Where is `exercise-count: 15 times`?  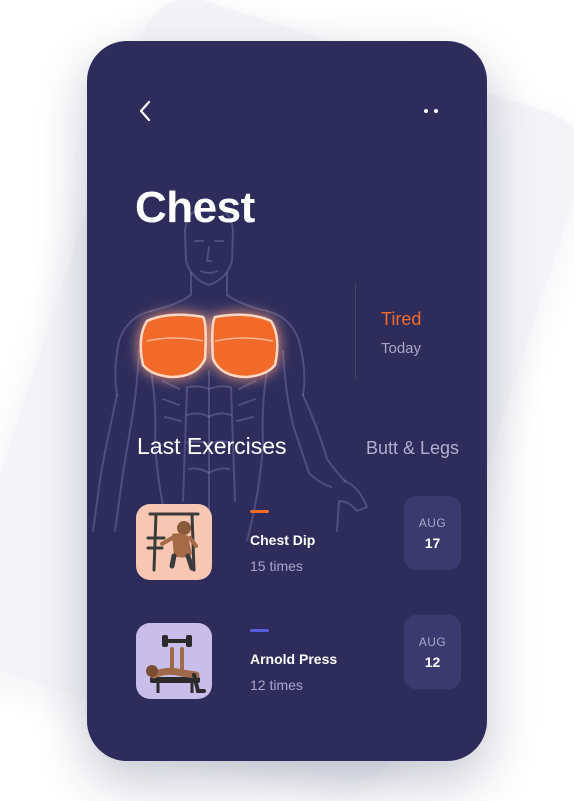
exercise-count: 15 times is located at coordinates (276, 566).